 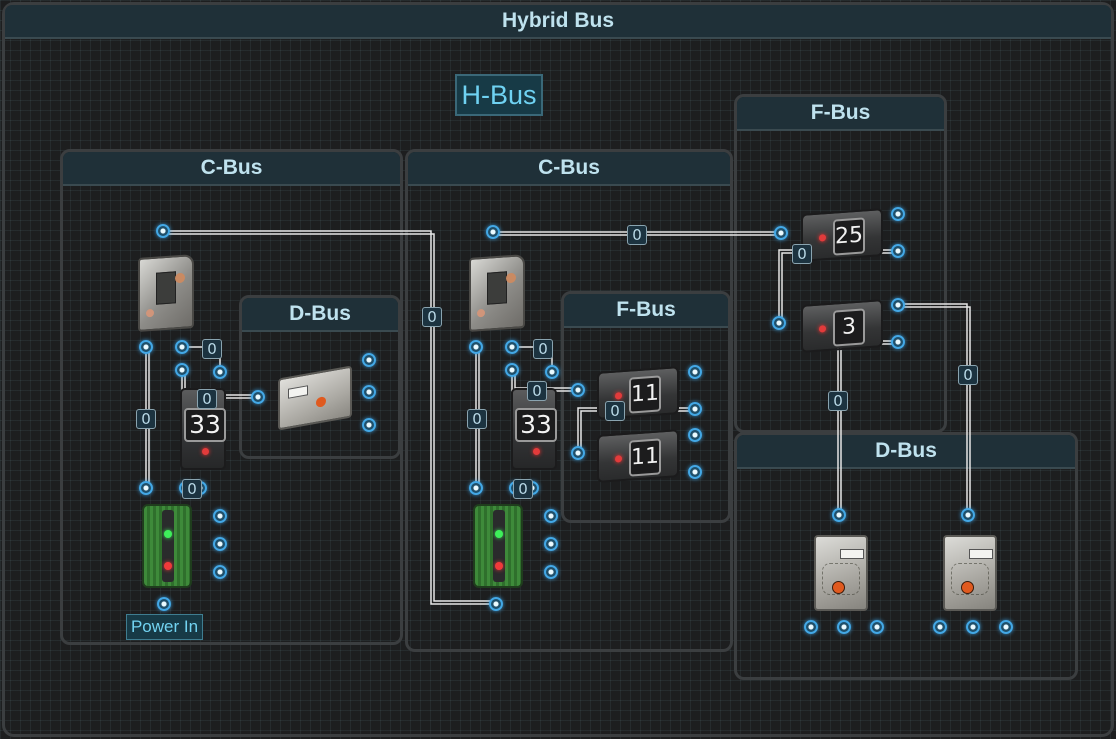 What do you see at coordinates (164, 604) in the screenshot?
I see `power-in-port` at bounding box center [164, 604].